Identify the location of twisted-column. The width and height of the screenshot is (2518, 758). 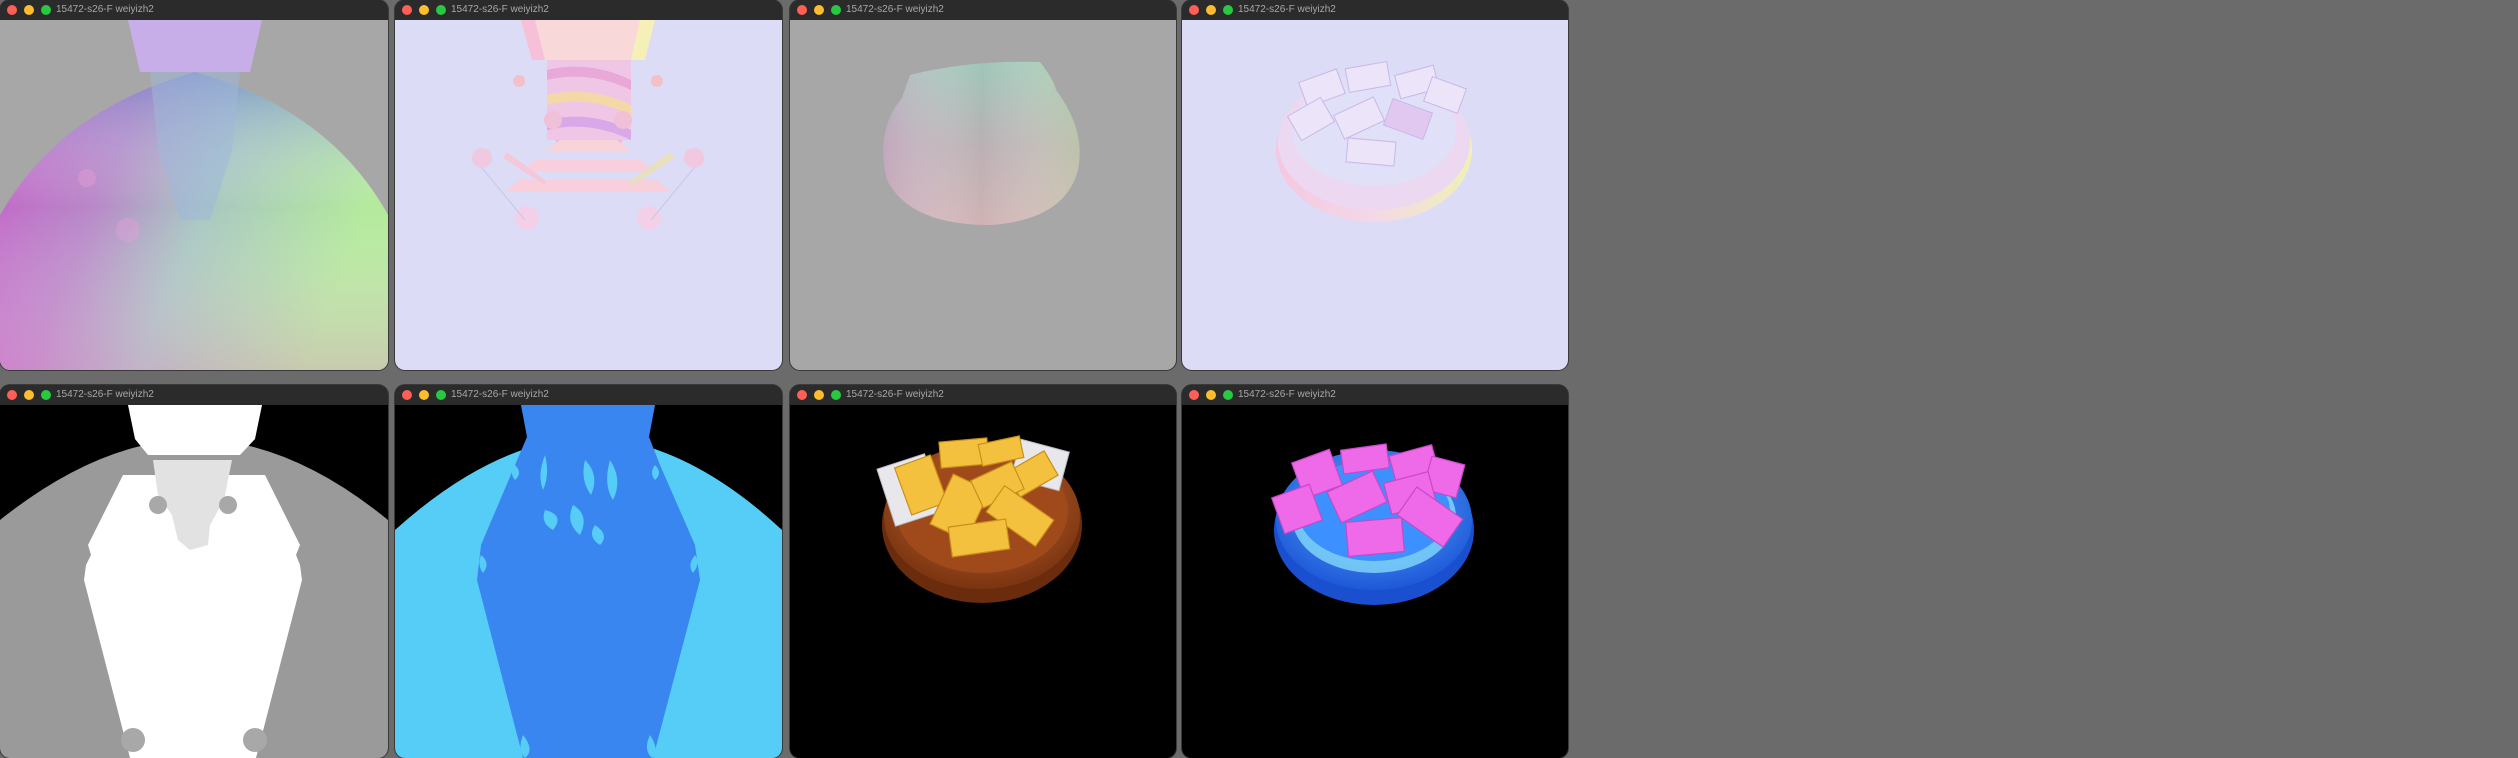
(589, 105).